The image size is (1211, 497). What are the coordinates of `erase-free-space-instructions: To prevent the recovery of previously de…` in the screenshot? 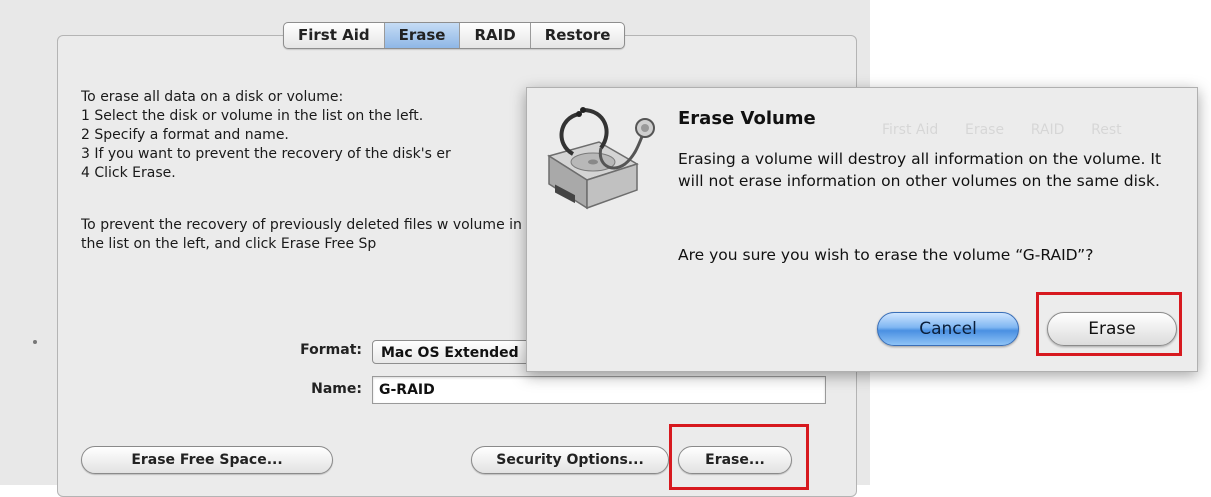 It's located at (301, 234).